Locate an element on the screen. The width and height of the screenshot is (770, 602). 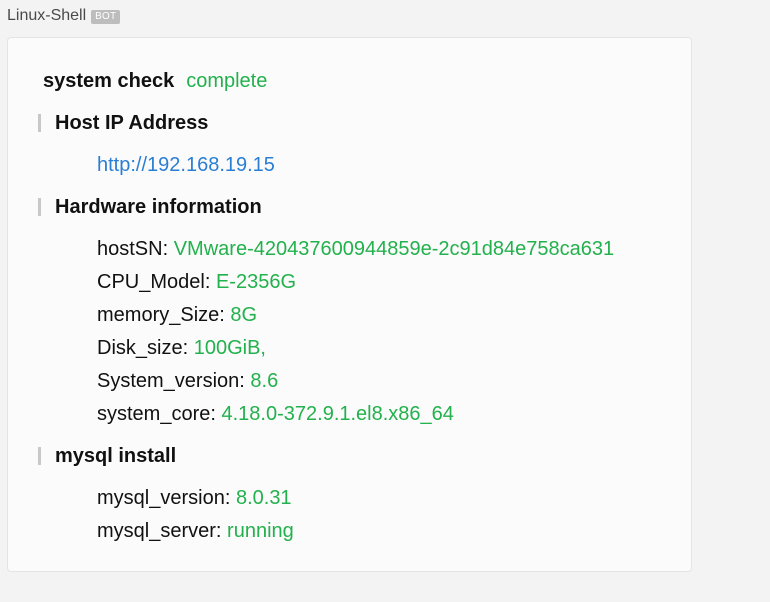
message-title: system check is located at coordinates (109, 81).